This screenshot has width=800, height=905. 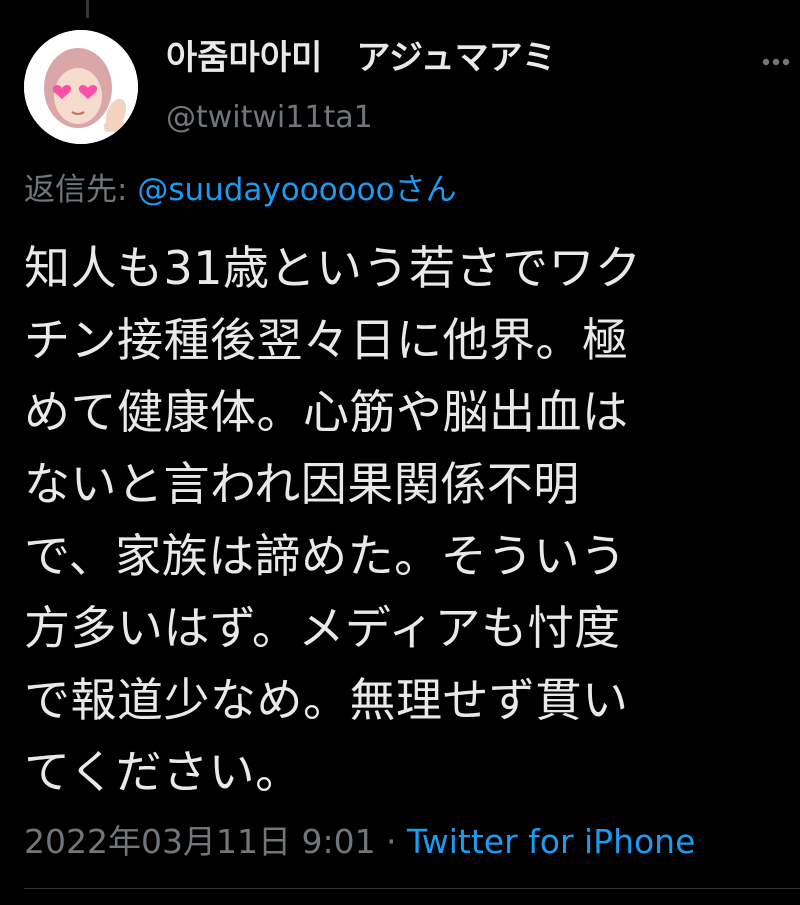 I want to click on tweet-timestamp: 2022年03月11日 9:01, so click(x=200, y=841).